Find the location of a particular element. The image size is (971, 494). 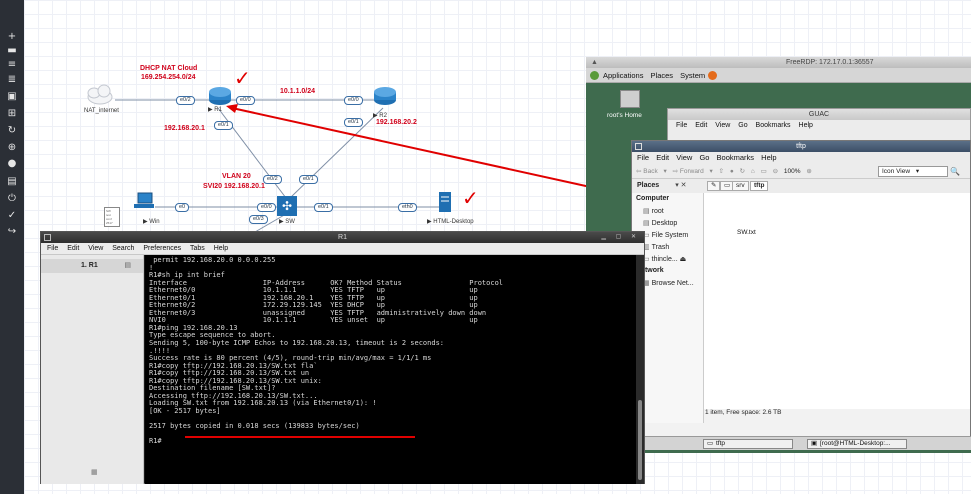

tftp-statusbar: 1 item, Free space: 2.6 TB is located at coordinates (743, 412).